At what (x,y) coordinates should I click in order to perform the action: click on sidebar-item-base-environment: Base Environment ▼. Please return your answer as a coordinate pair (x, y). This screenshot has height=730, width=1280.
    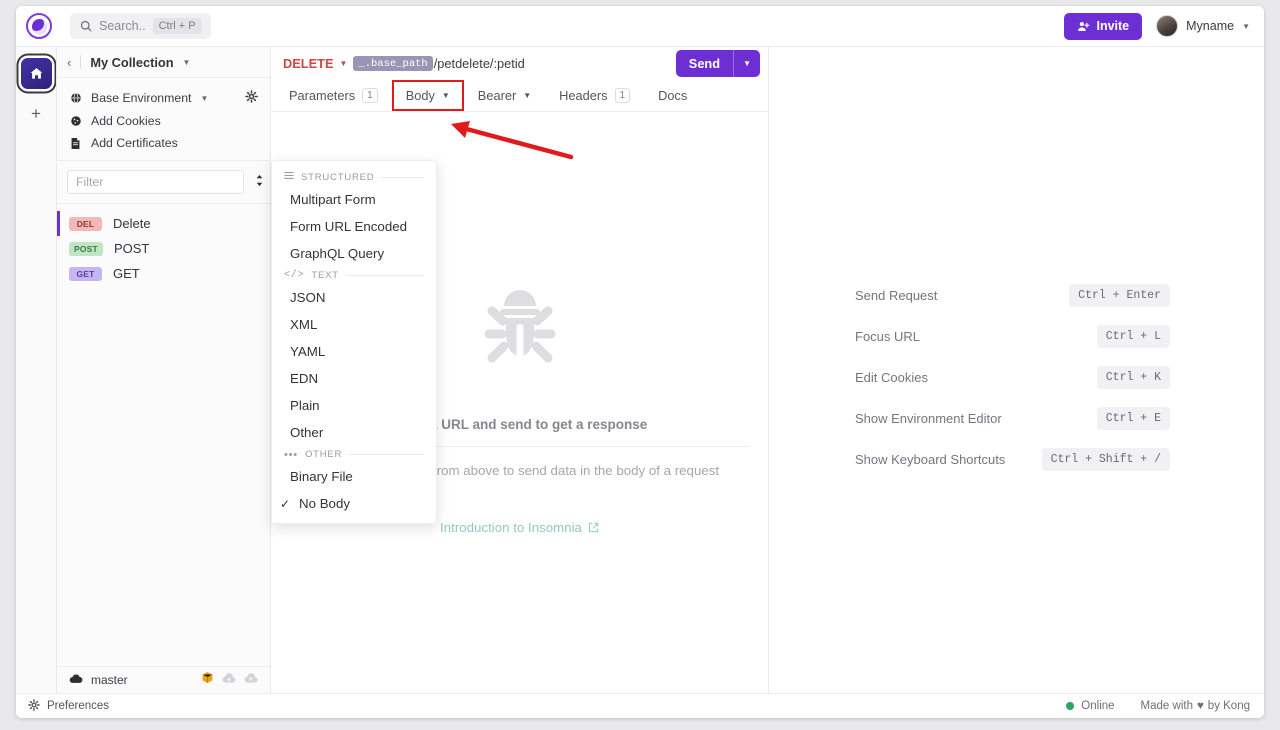
    Looking at the image, I should click on (163, 98).